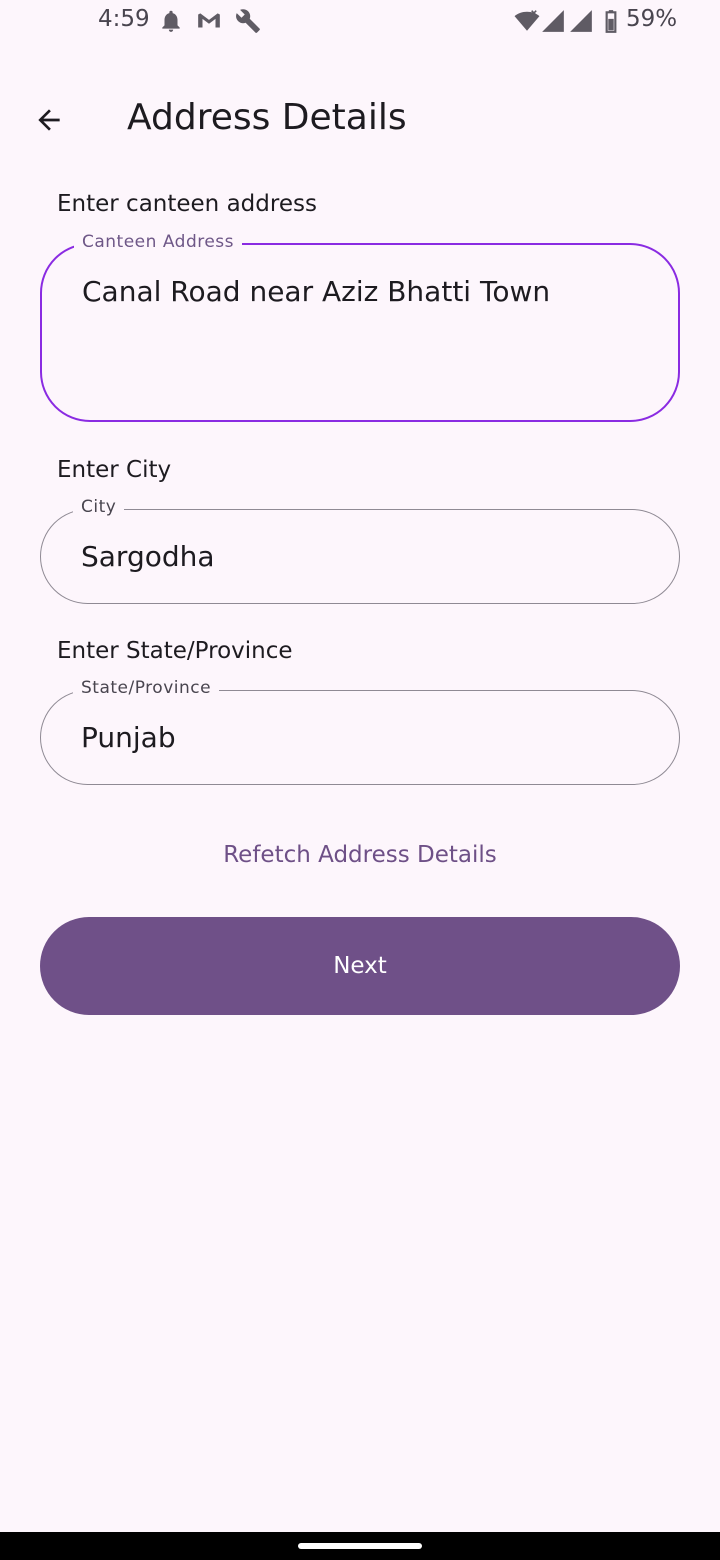 Image resolution: width=720 pixels, height=1560 pixels. What do you see at coordinates (360, 731) in the screenshot?
I see `state-field: State/Province Punjab` at bounding box center [360, 731].